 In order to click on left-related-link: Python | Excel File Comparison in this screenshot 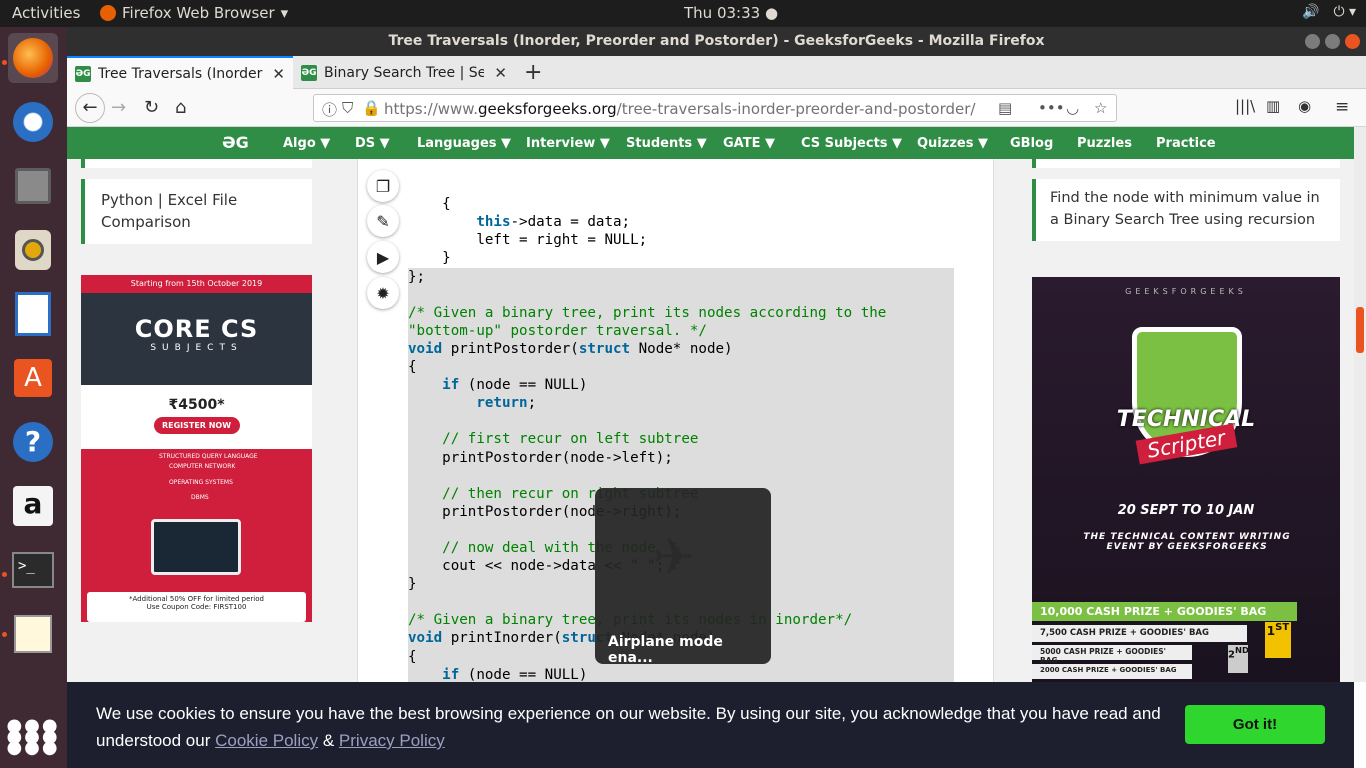, I will do `click(196, 211)`.